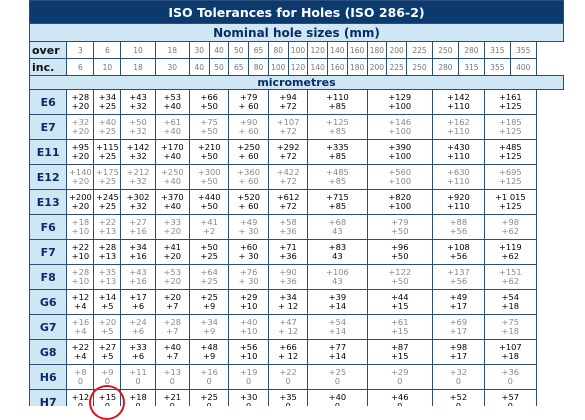 This screenshot has height=420, width=585. What do you see at coordinates (48, 327) in the screenshot?
I see `tolerance-class-label: G7` at bounding box center [48, 327].